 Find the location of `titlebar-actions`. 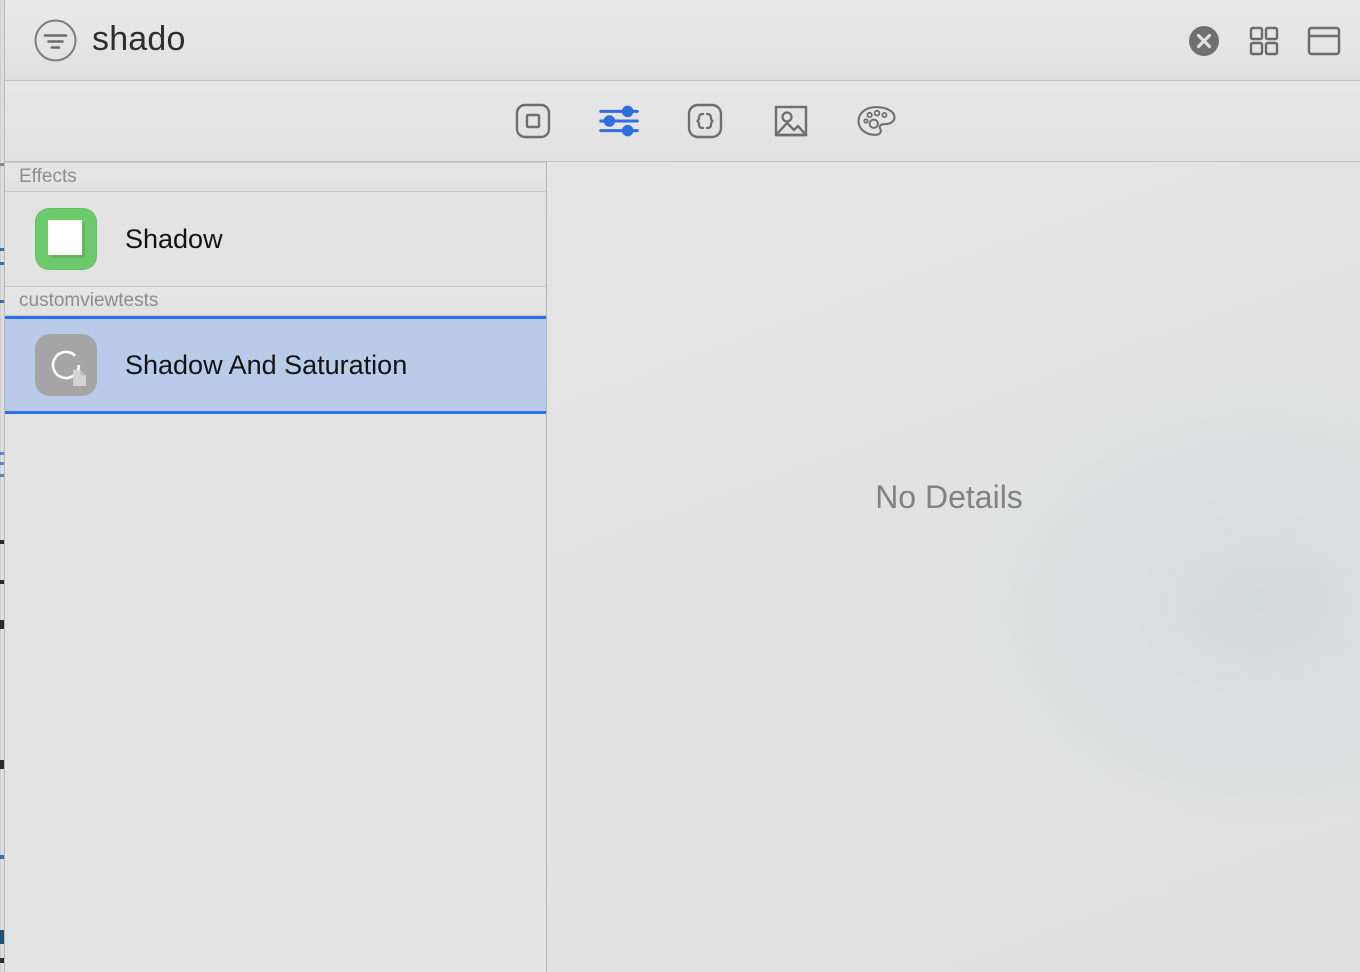

titlebar-actions is located at coordinates (1264, 40).